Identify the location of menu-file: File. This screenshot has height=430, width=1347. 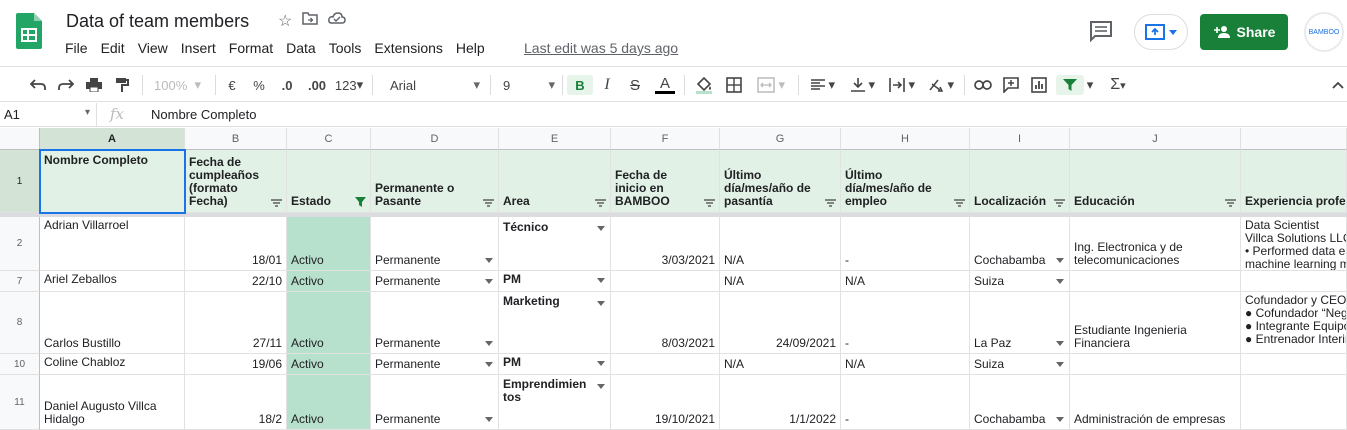
(76, 48).